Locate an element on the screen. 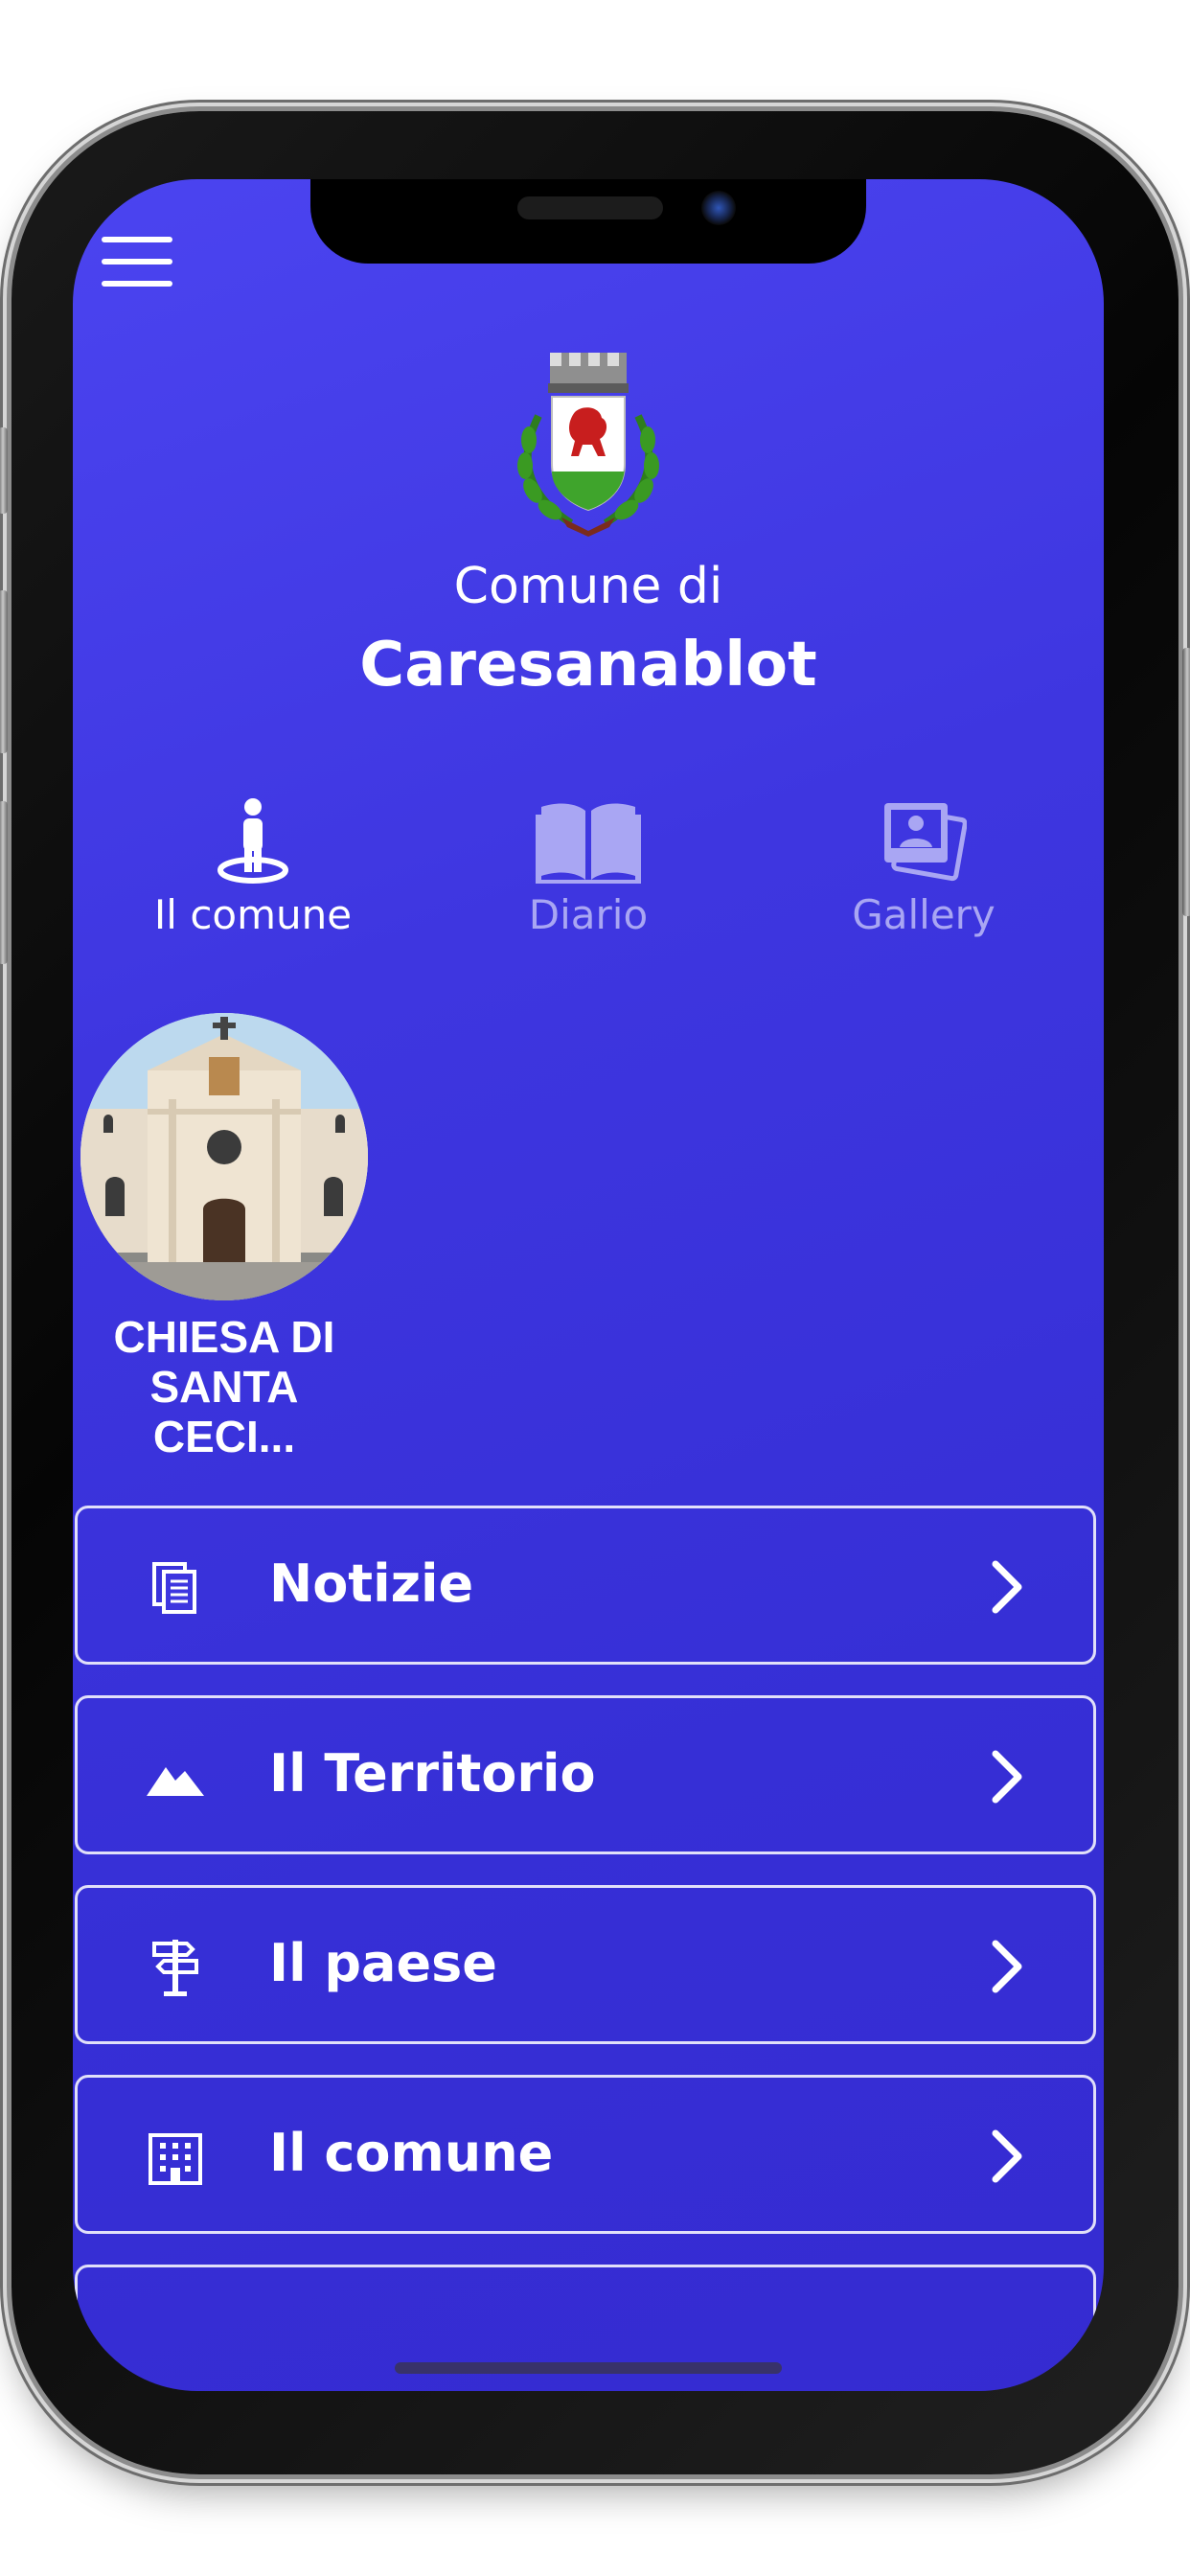  hamburger-menu-icon is located at coordinates (137, 262).